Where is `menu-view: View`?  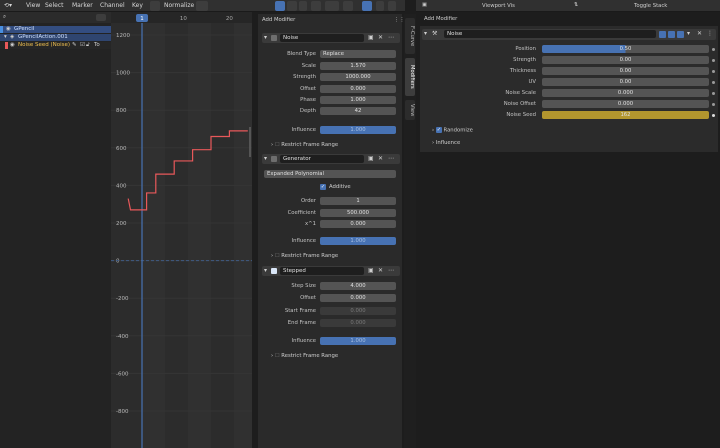 menu-view: View is located at coordinates (33, 5).